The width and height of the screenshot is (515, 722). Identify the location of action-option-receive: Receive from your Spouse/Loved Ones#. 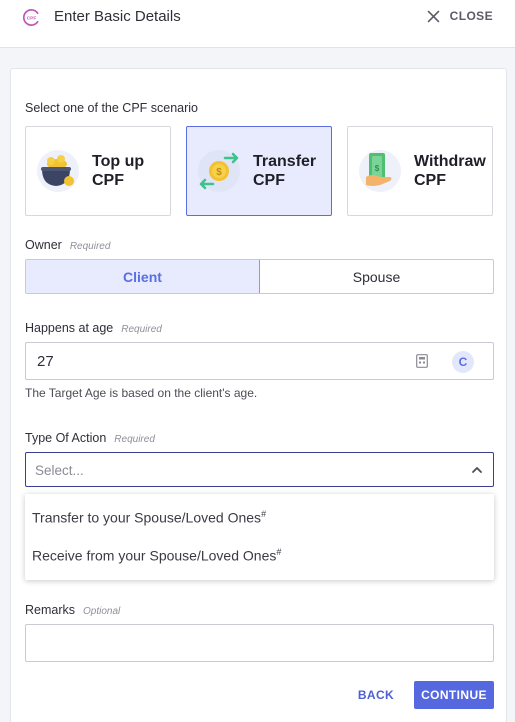
(156, 555).